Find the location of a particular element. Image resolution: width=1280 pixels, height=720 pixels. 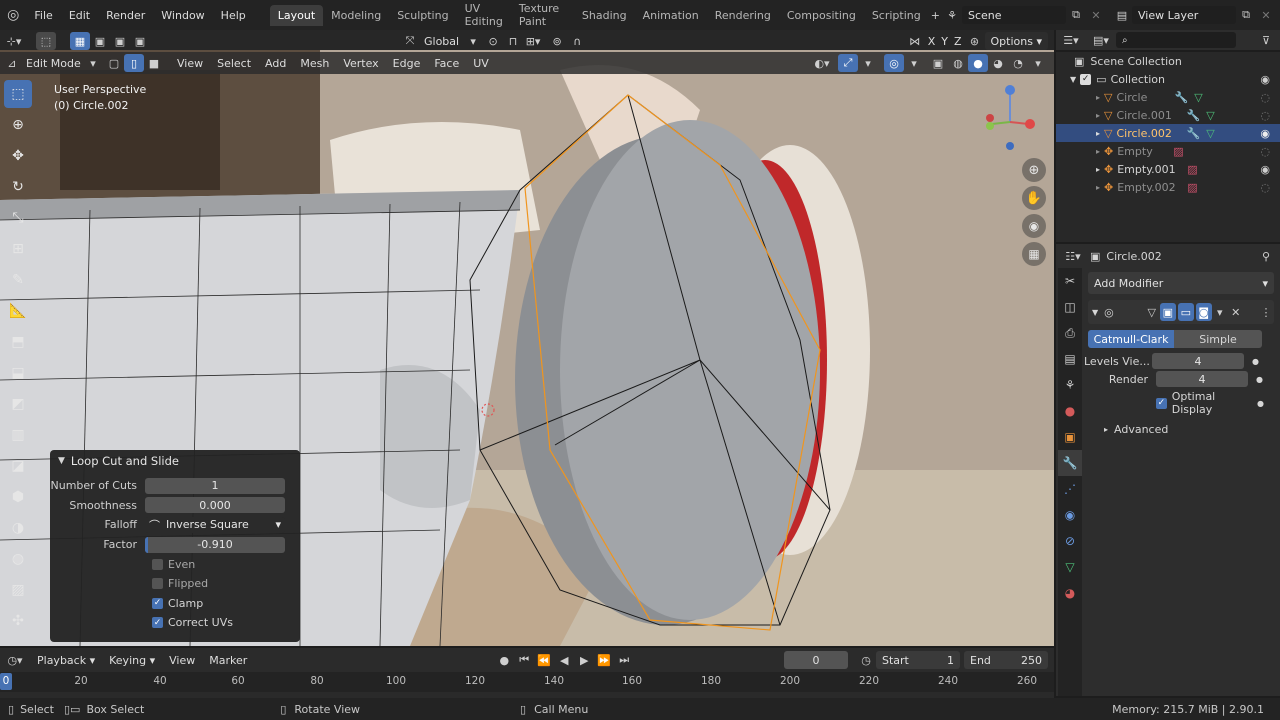

record-icon: ● is located at coordinates (504, 660).